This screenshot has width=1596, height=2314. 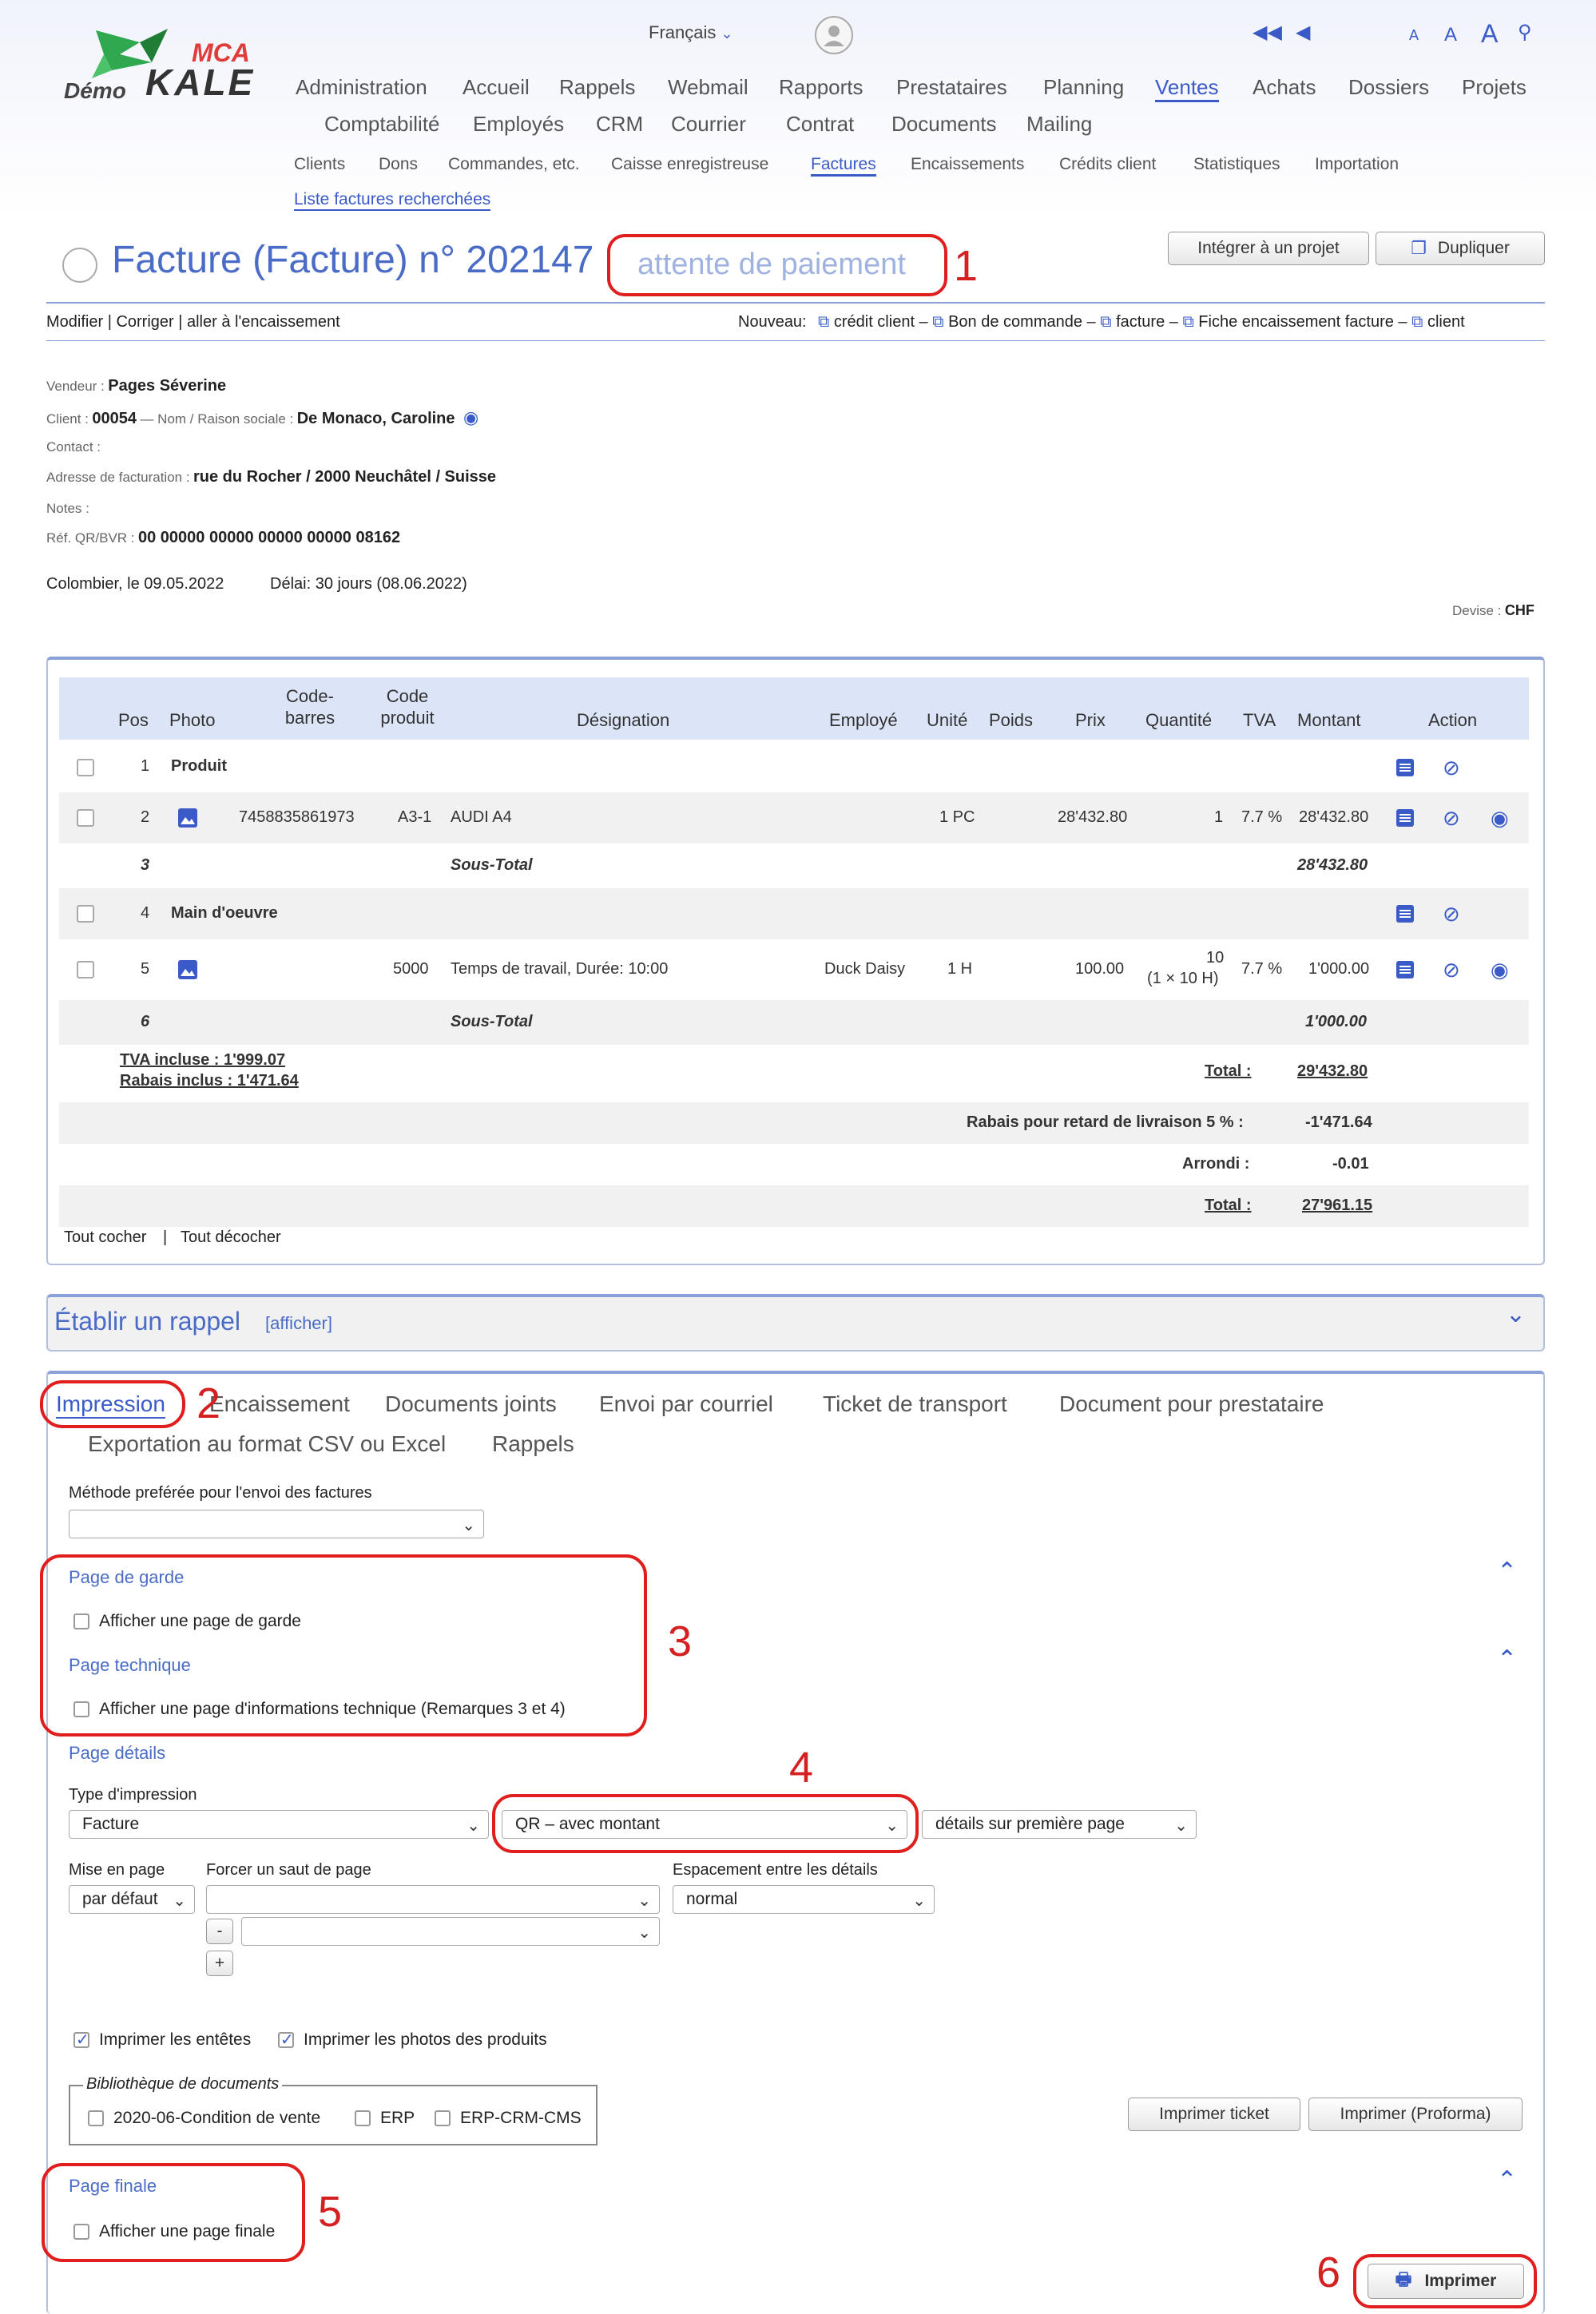 I want to click on nav-rappels: Rappels, so click(x=597, y=87).